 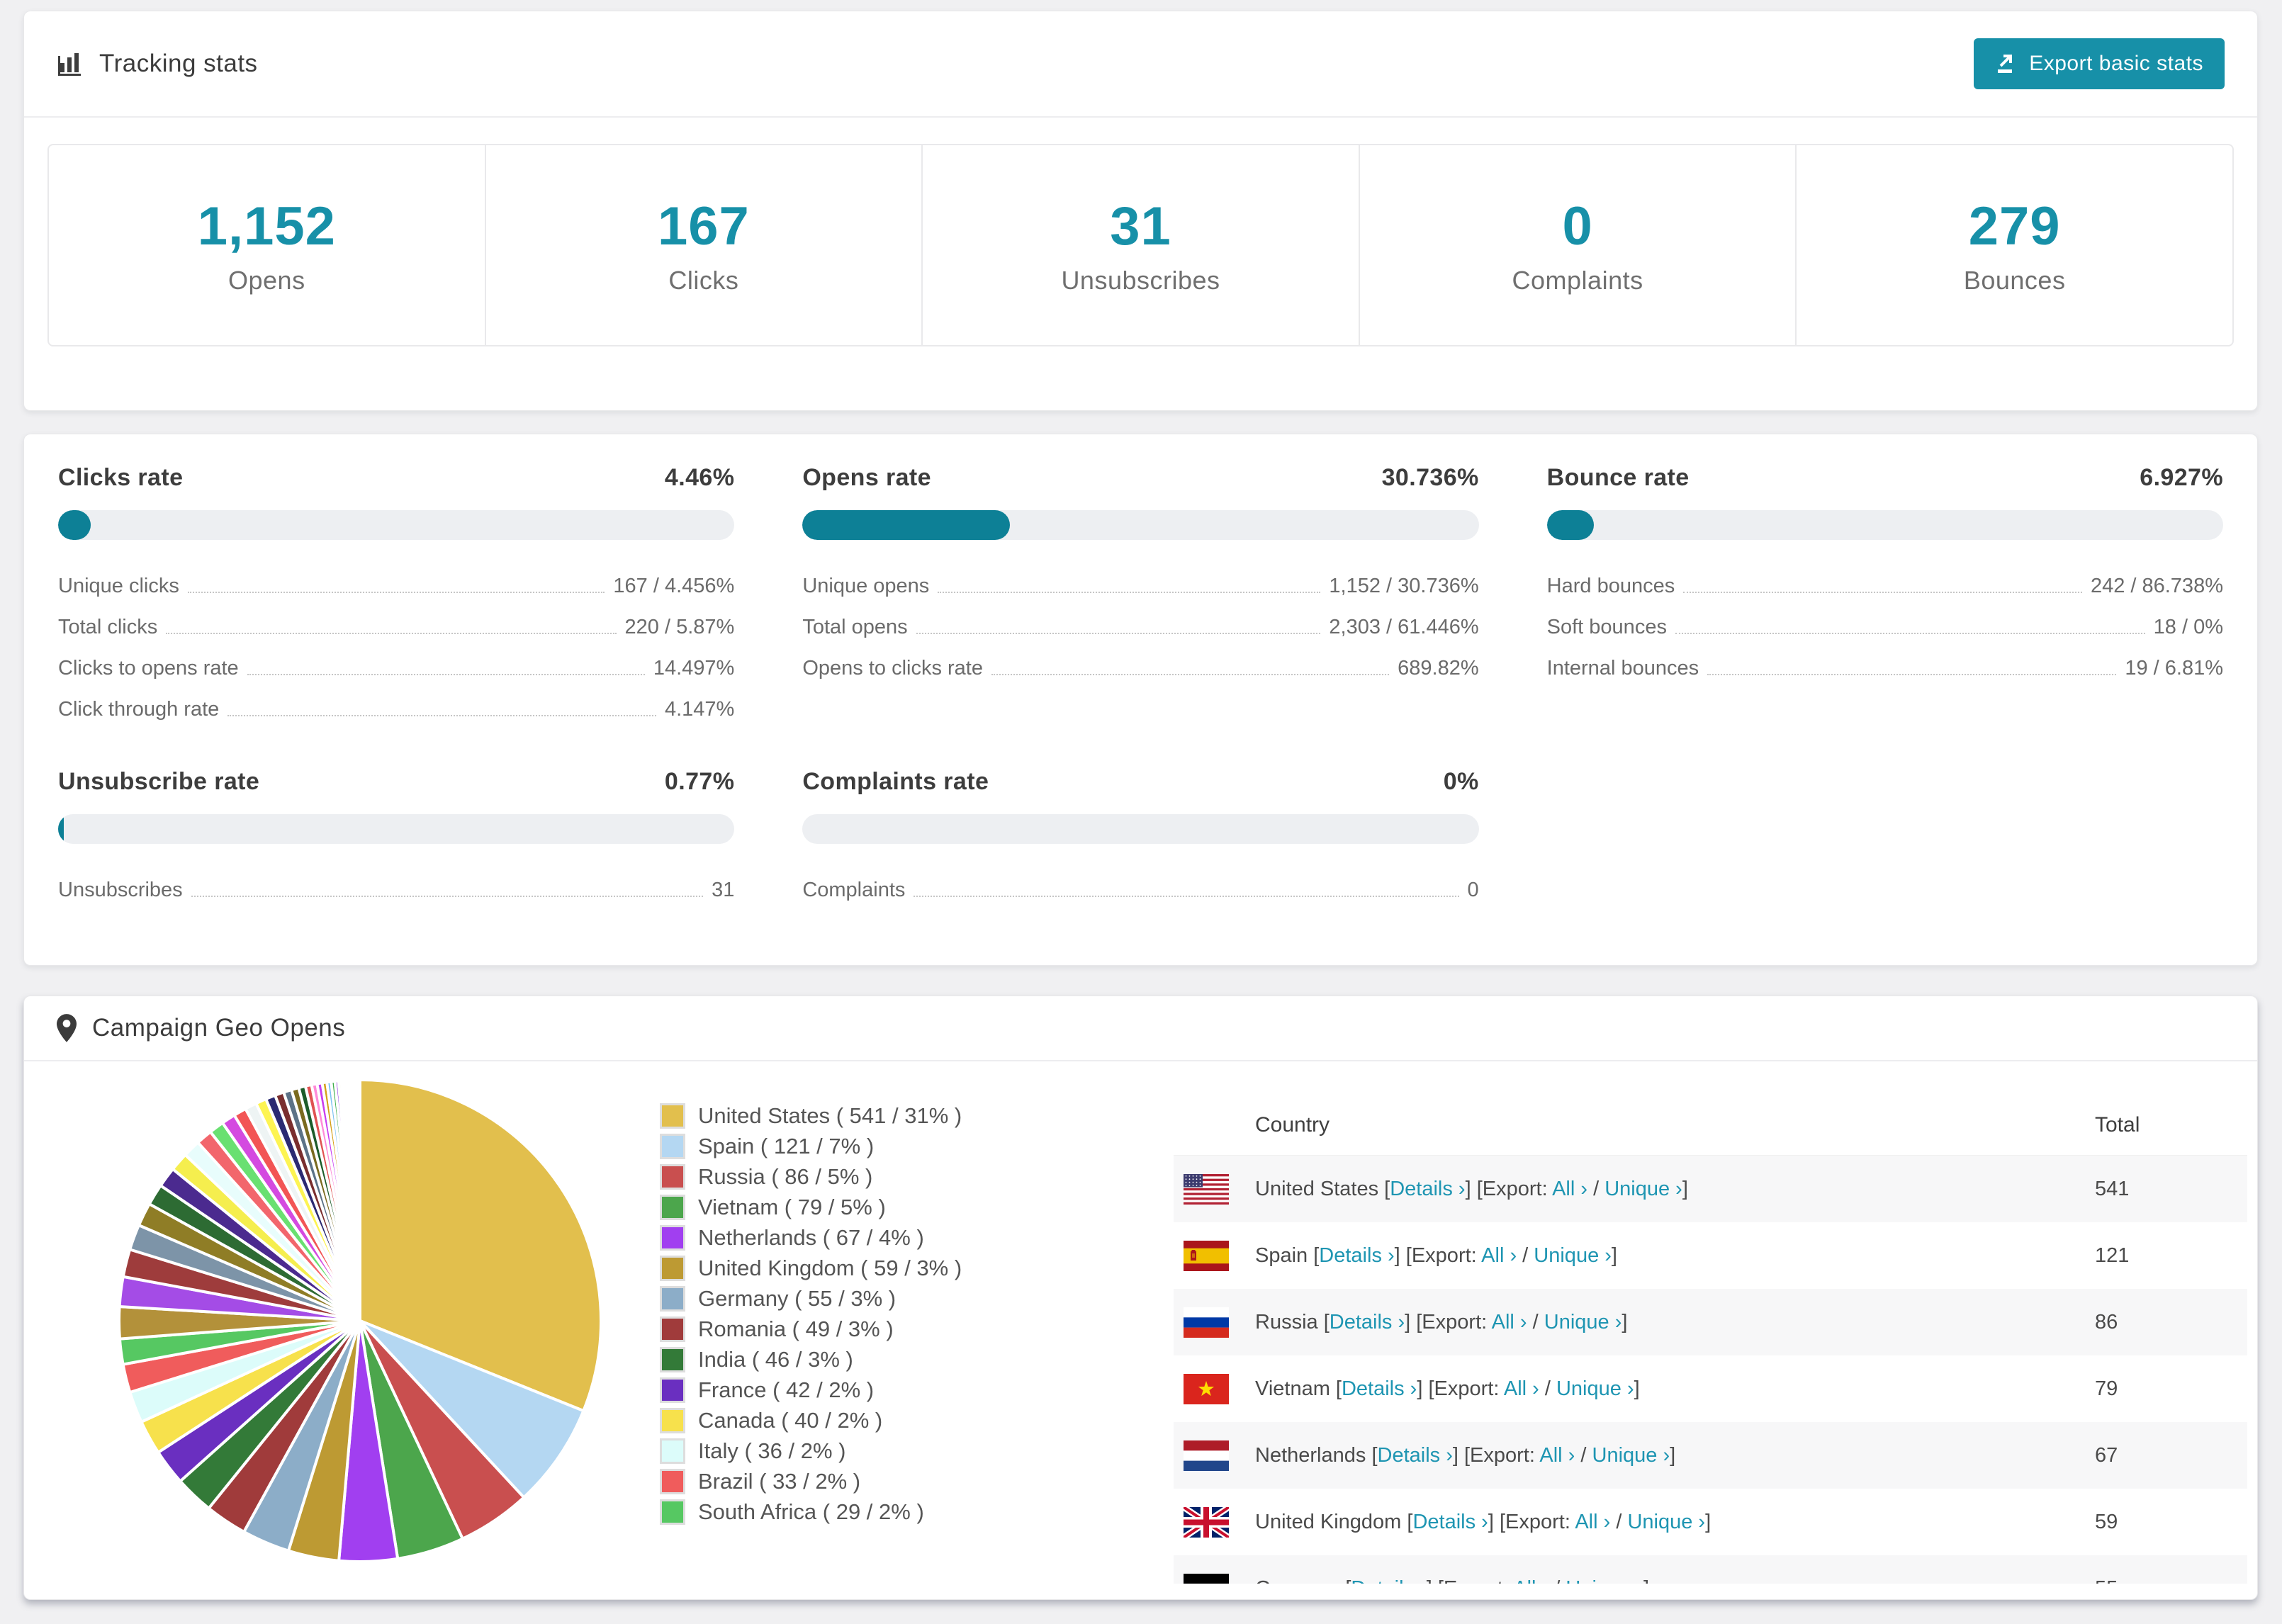 What do you see at coordinates (359, 1200) in the screenshot?
I see `pie-slice` at bounding box center [359, 1200].